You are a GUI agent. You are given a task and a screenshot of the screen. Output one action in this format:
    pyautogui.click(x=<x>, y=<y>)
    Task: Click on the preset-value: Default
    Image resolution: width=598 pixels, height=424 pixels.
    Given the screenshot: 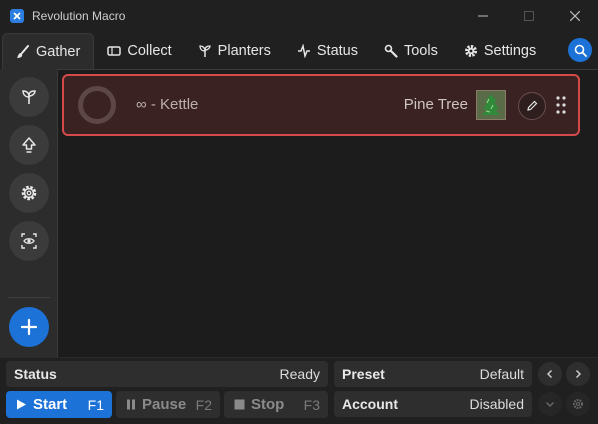 What is the action you would take?
    pyautogui.click(x=501, y=374)
    